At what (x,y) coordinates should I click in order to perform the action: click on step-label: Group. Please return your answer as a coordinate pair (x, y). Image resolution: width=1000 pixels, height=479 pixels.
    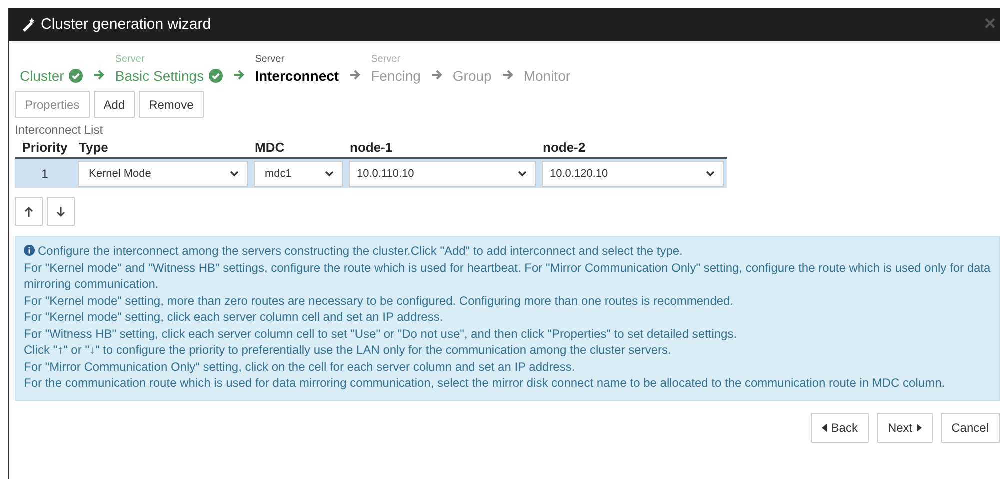
    Looking at the image, I should click on (472, 76).